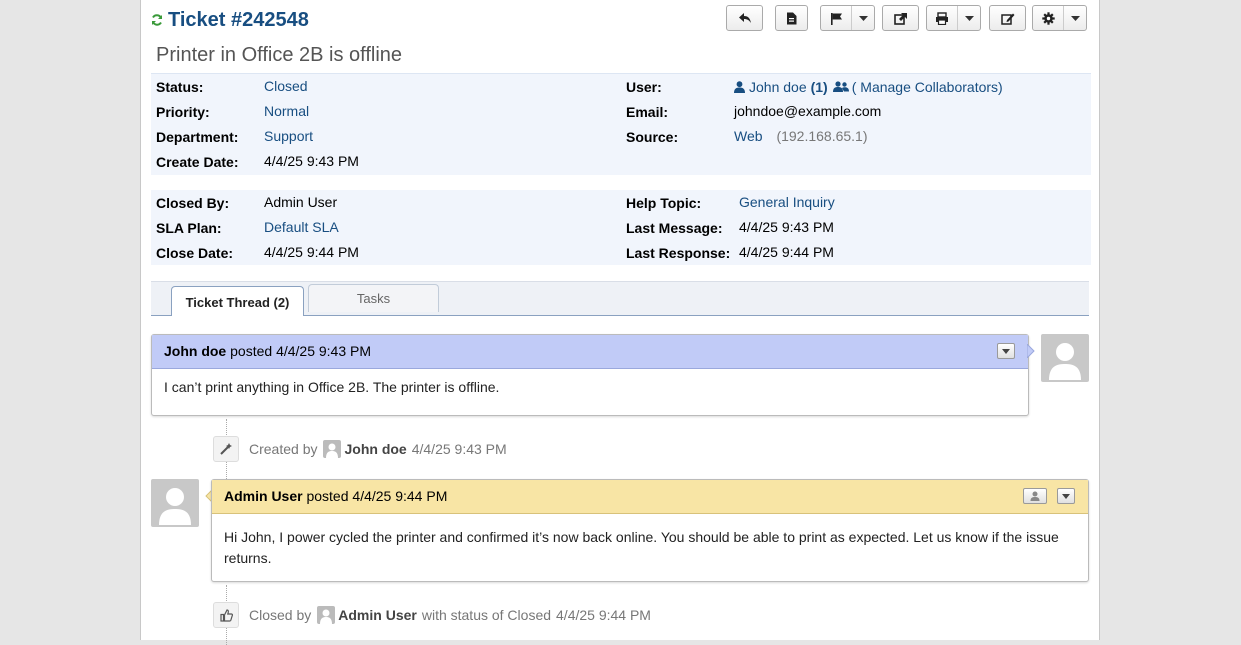  I want to click on user-mini-avatar, so click(332, 449).